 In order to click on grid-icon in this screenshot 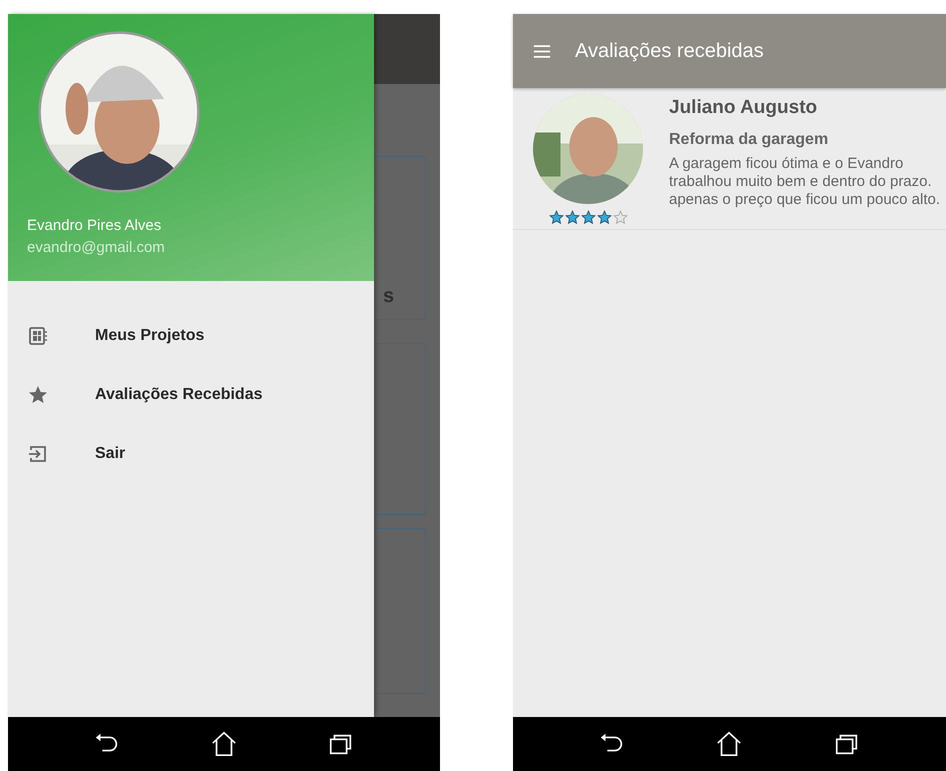, I will do `click(38, 336)`.